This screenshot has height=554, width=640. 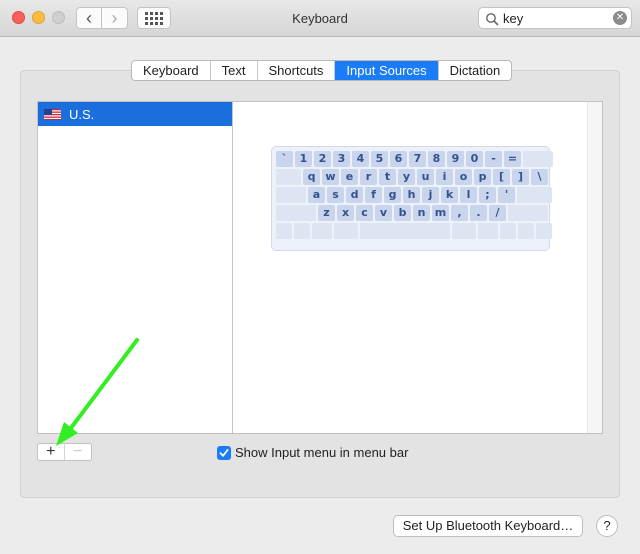 I want to click on keyboard-key: 5, so click(x=379, y=159).